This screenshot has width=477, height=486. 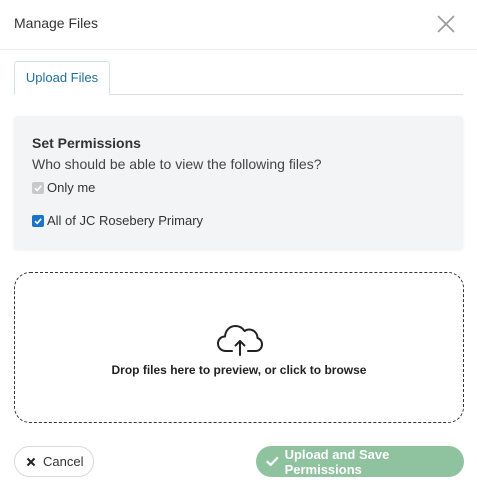 What do you see at coordinates (337, 461) in the screenshot?
I see `upload-label: Upload and Save Permissions` at bounding box center [337, 461].